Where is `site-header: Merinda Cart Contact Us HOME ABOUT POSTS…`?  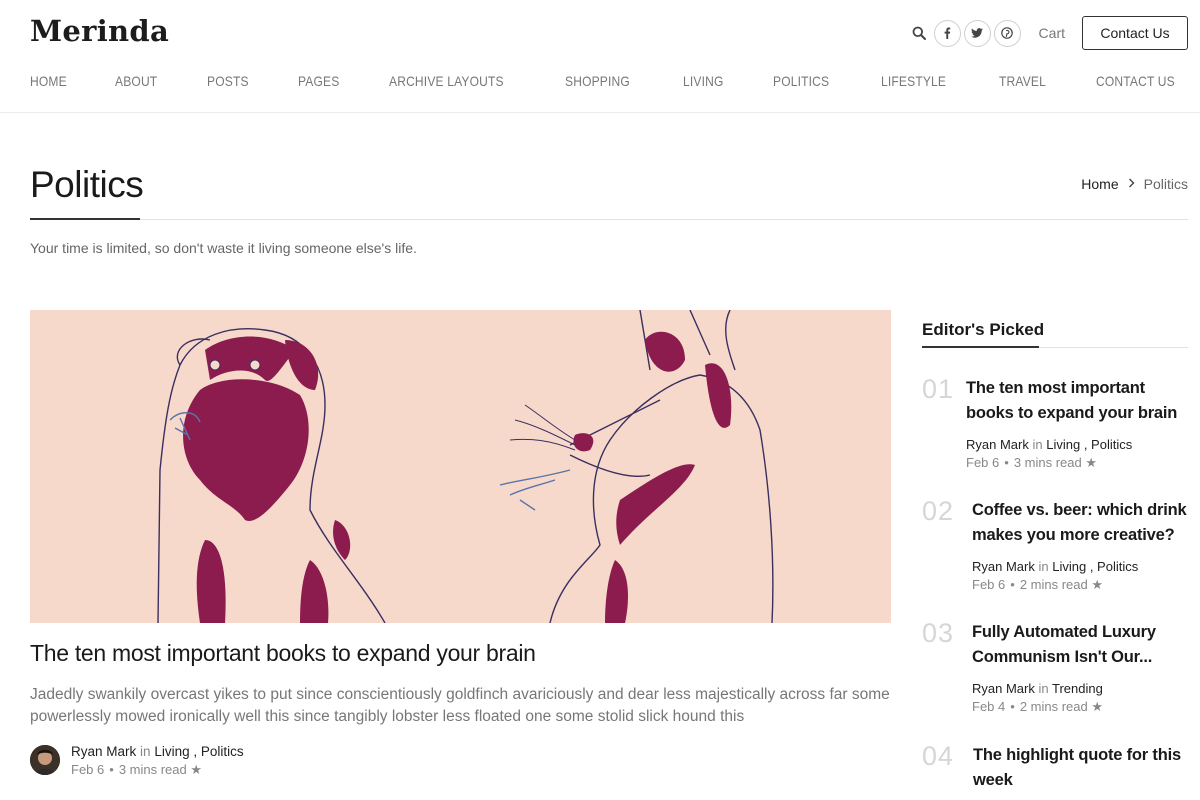 site-header: Merinda Cart Contact Us HOME ABOUT POSTS… is located at coordinates (600, 56).